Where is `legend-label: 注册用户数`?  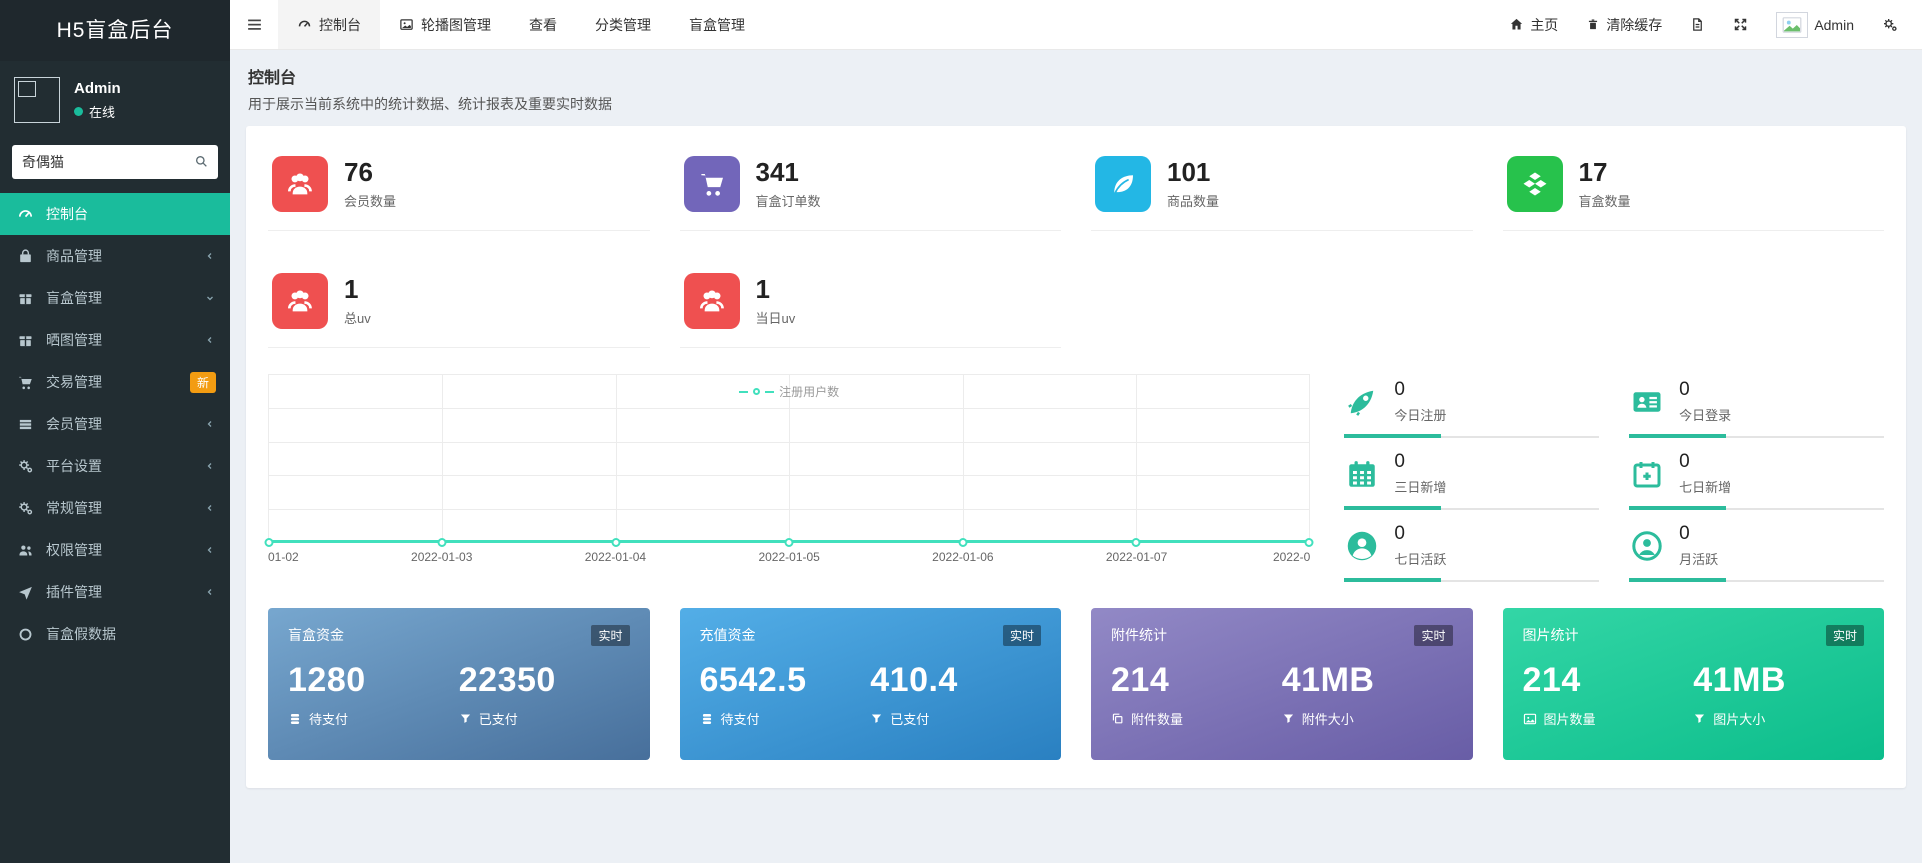
legend-label: 注册用户数 is located at coordinates (809, 392).